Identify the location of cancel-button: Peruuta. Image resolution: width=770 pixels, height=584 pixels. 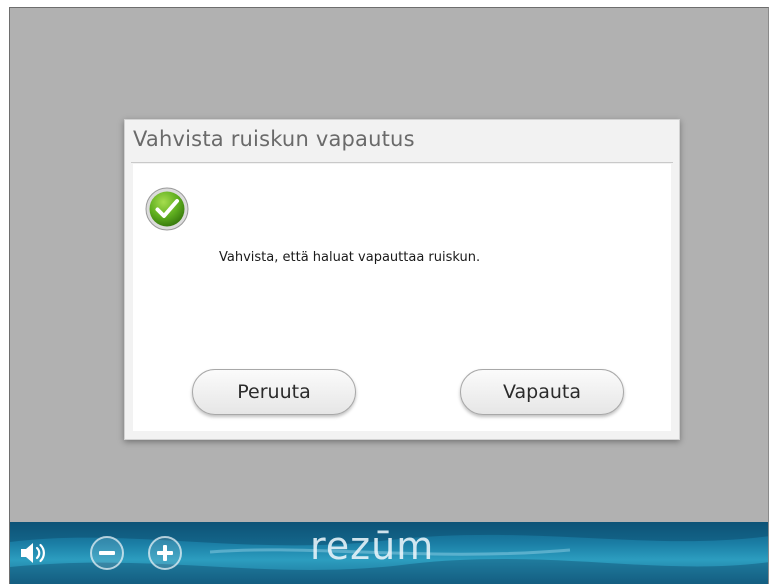
(274, 392).